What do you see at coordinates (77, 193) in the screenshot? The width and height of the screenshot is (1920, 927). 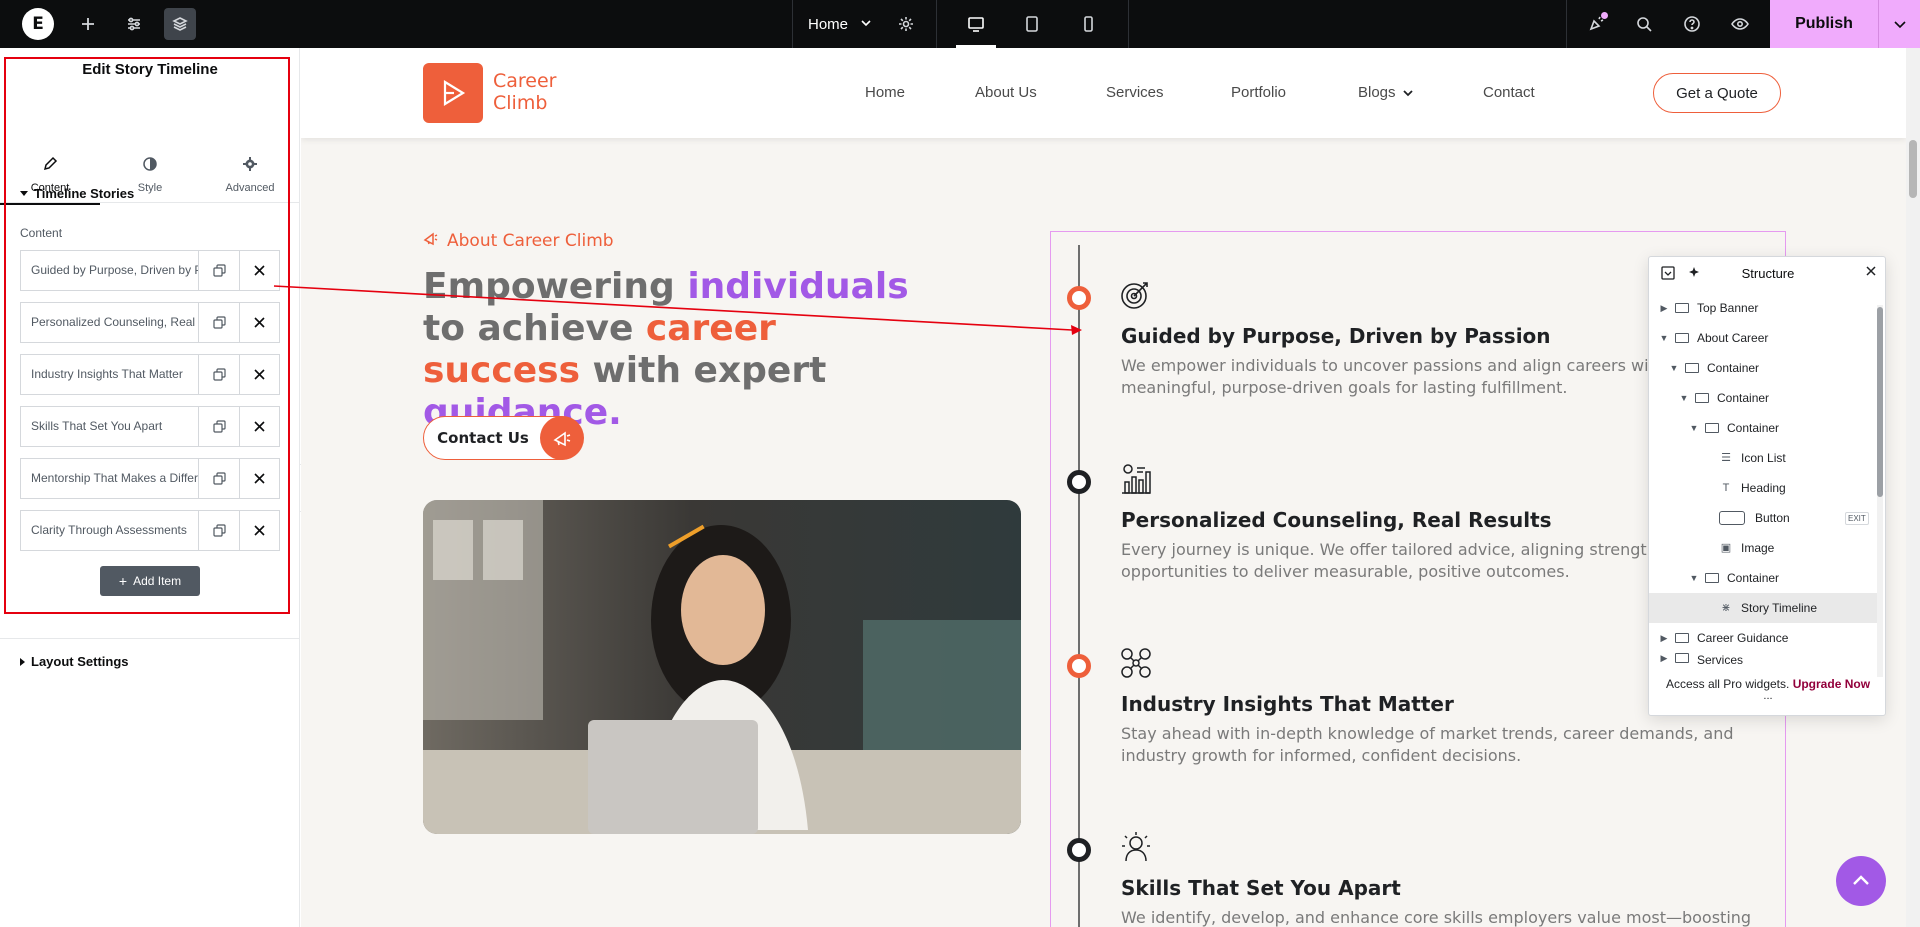 I see `timeline-stories-section: Timeline Stories` at bounding box center [77, 193].